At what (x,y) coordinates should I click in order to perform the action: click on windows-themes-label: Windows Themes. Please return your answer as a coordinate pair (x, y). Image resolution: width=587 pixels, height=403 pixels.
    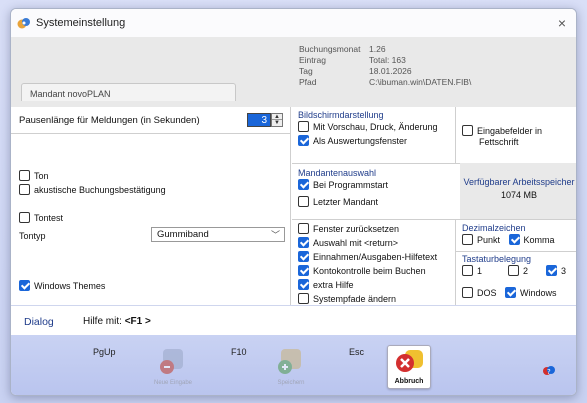
    Looking at the image, I should click on (70, 286).